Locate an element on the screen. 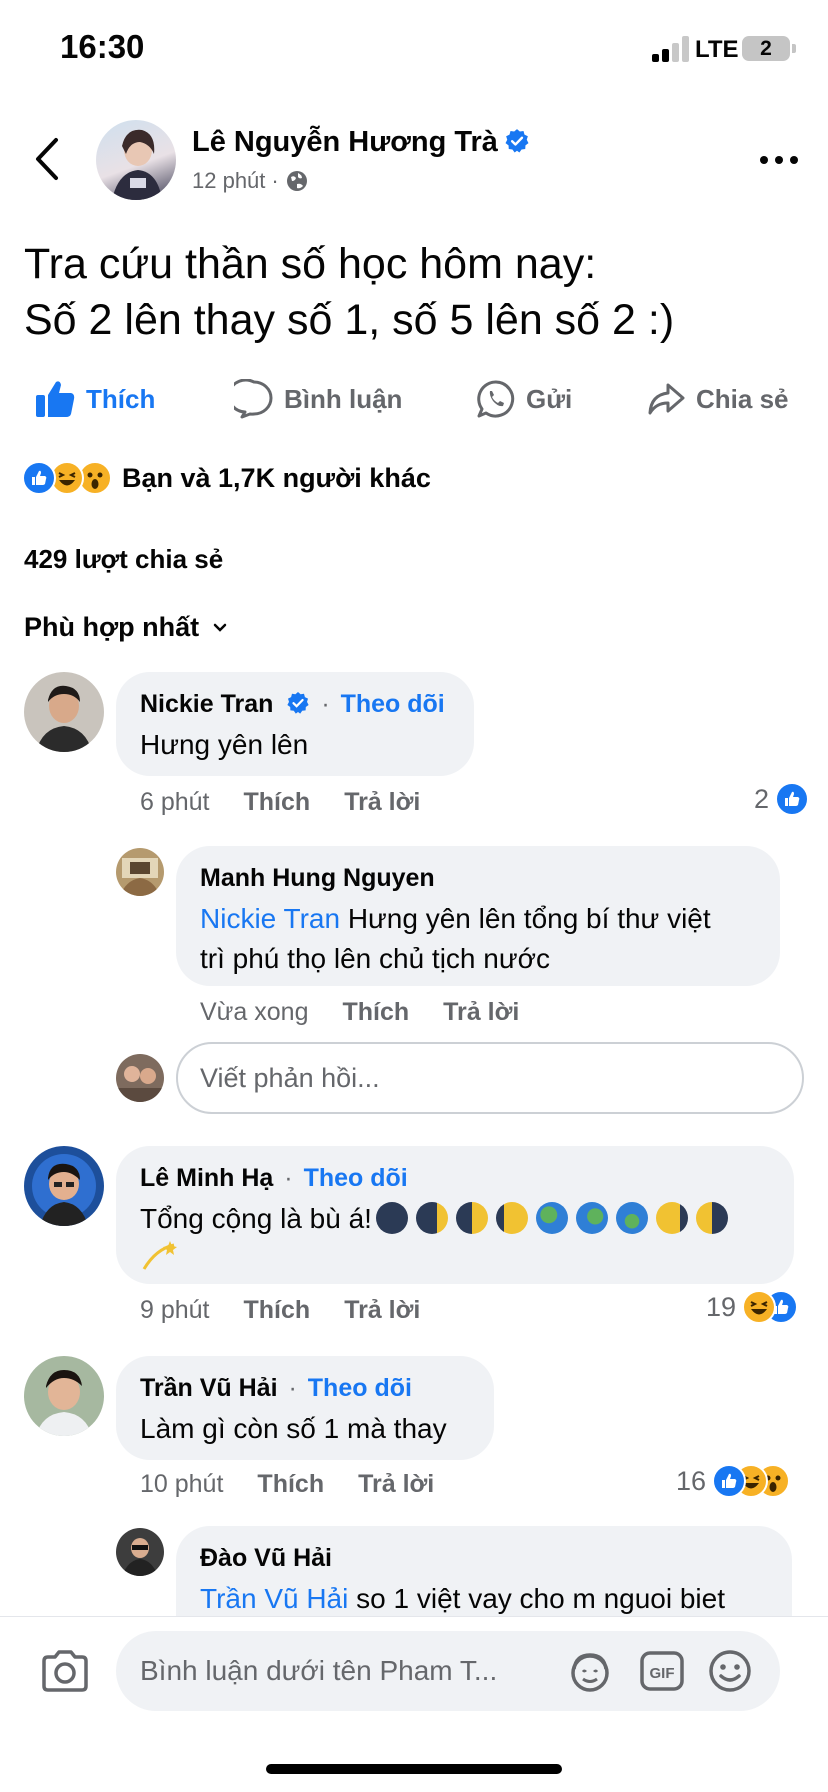 This screenshot has width=828, height=1792. reactions-text: Bạn và 1,7K người khác is located at coordinates (276, 478).